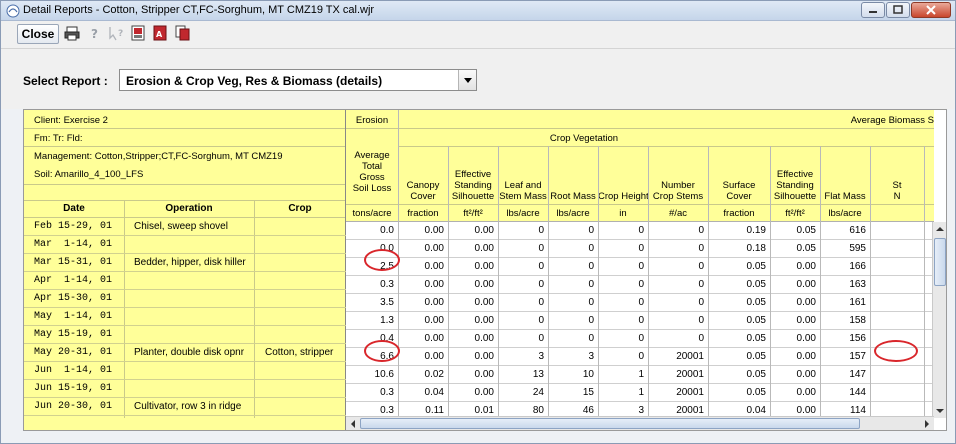  Describe the element at coordinates (185, 281) in the screenshot. I see `table-row: Apr 1-14, 01` at that location.